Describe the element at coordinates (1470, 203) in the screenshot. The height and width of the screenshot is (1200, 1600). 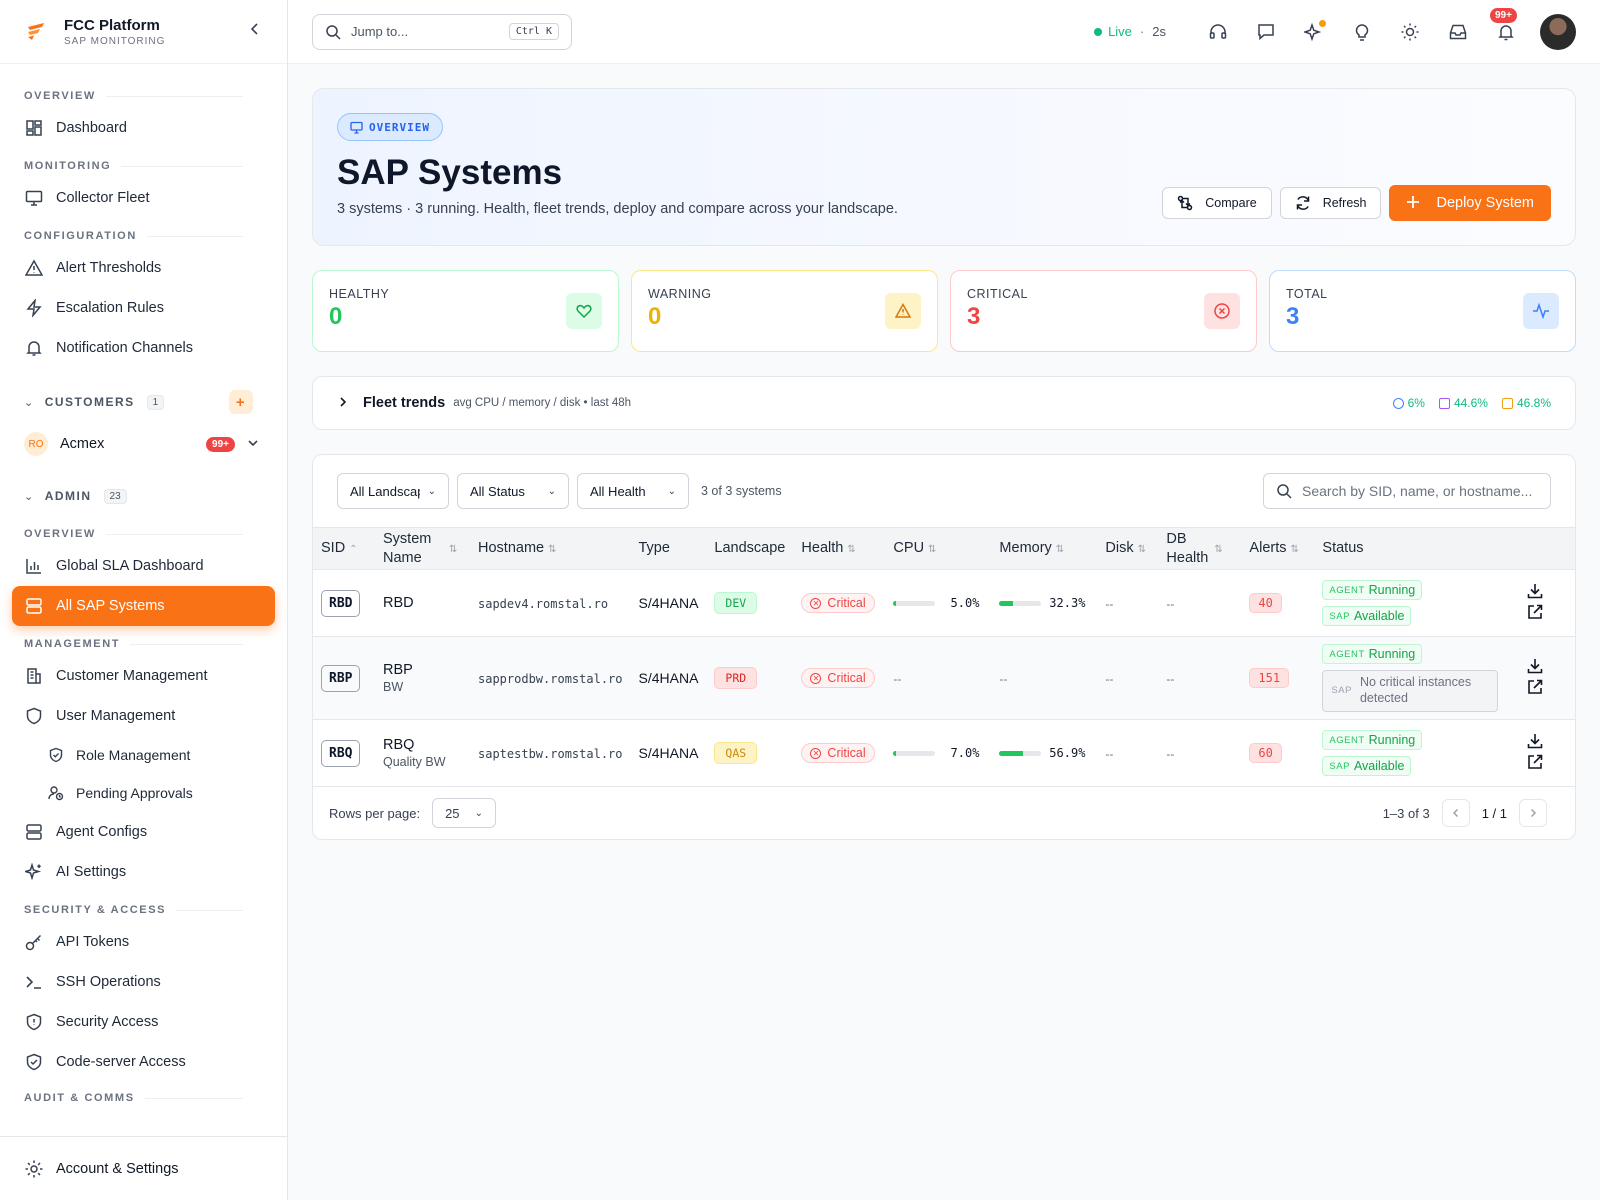
I see `deploy-system-button: Deploy System` at that location.